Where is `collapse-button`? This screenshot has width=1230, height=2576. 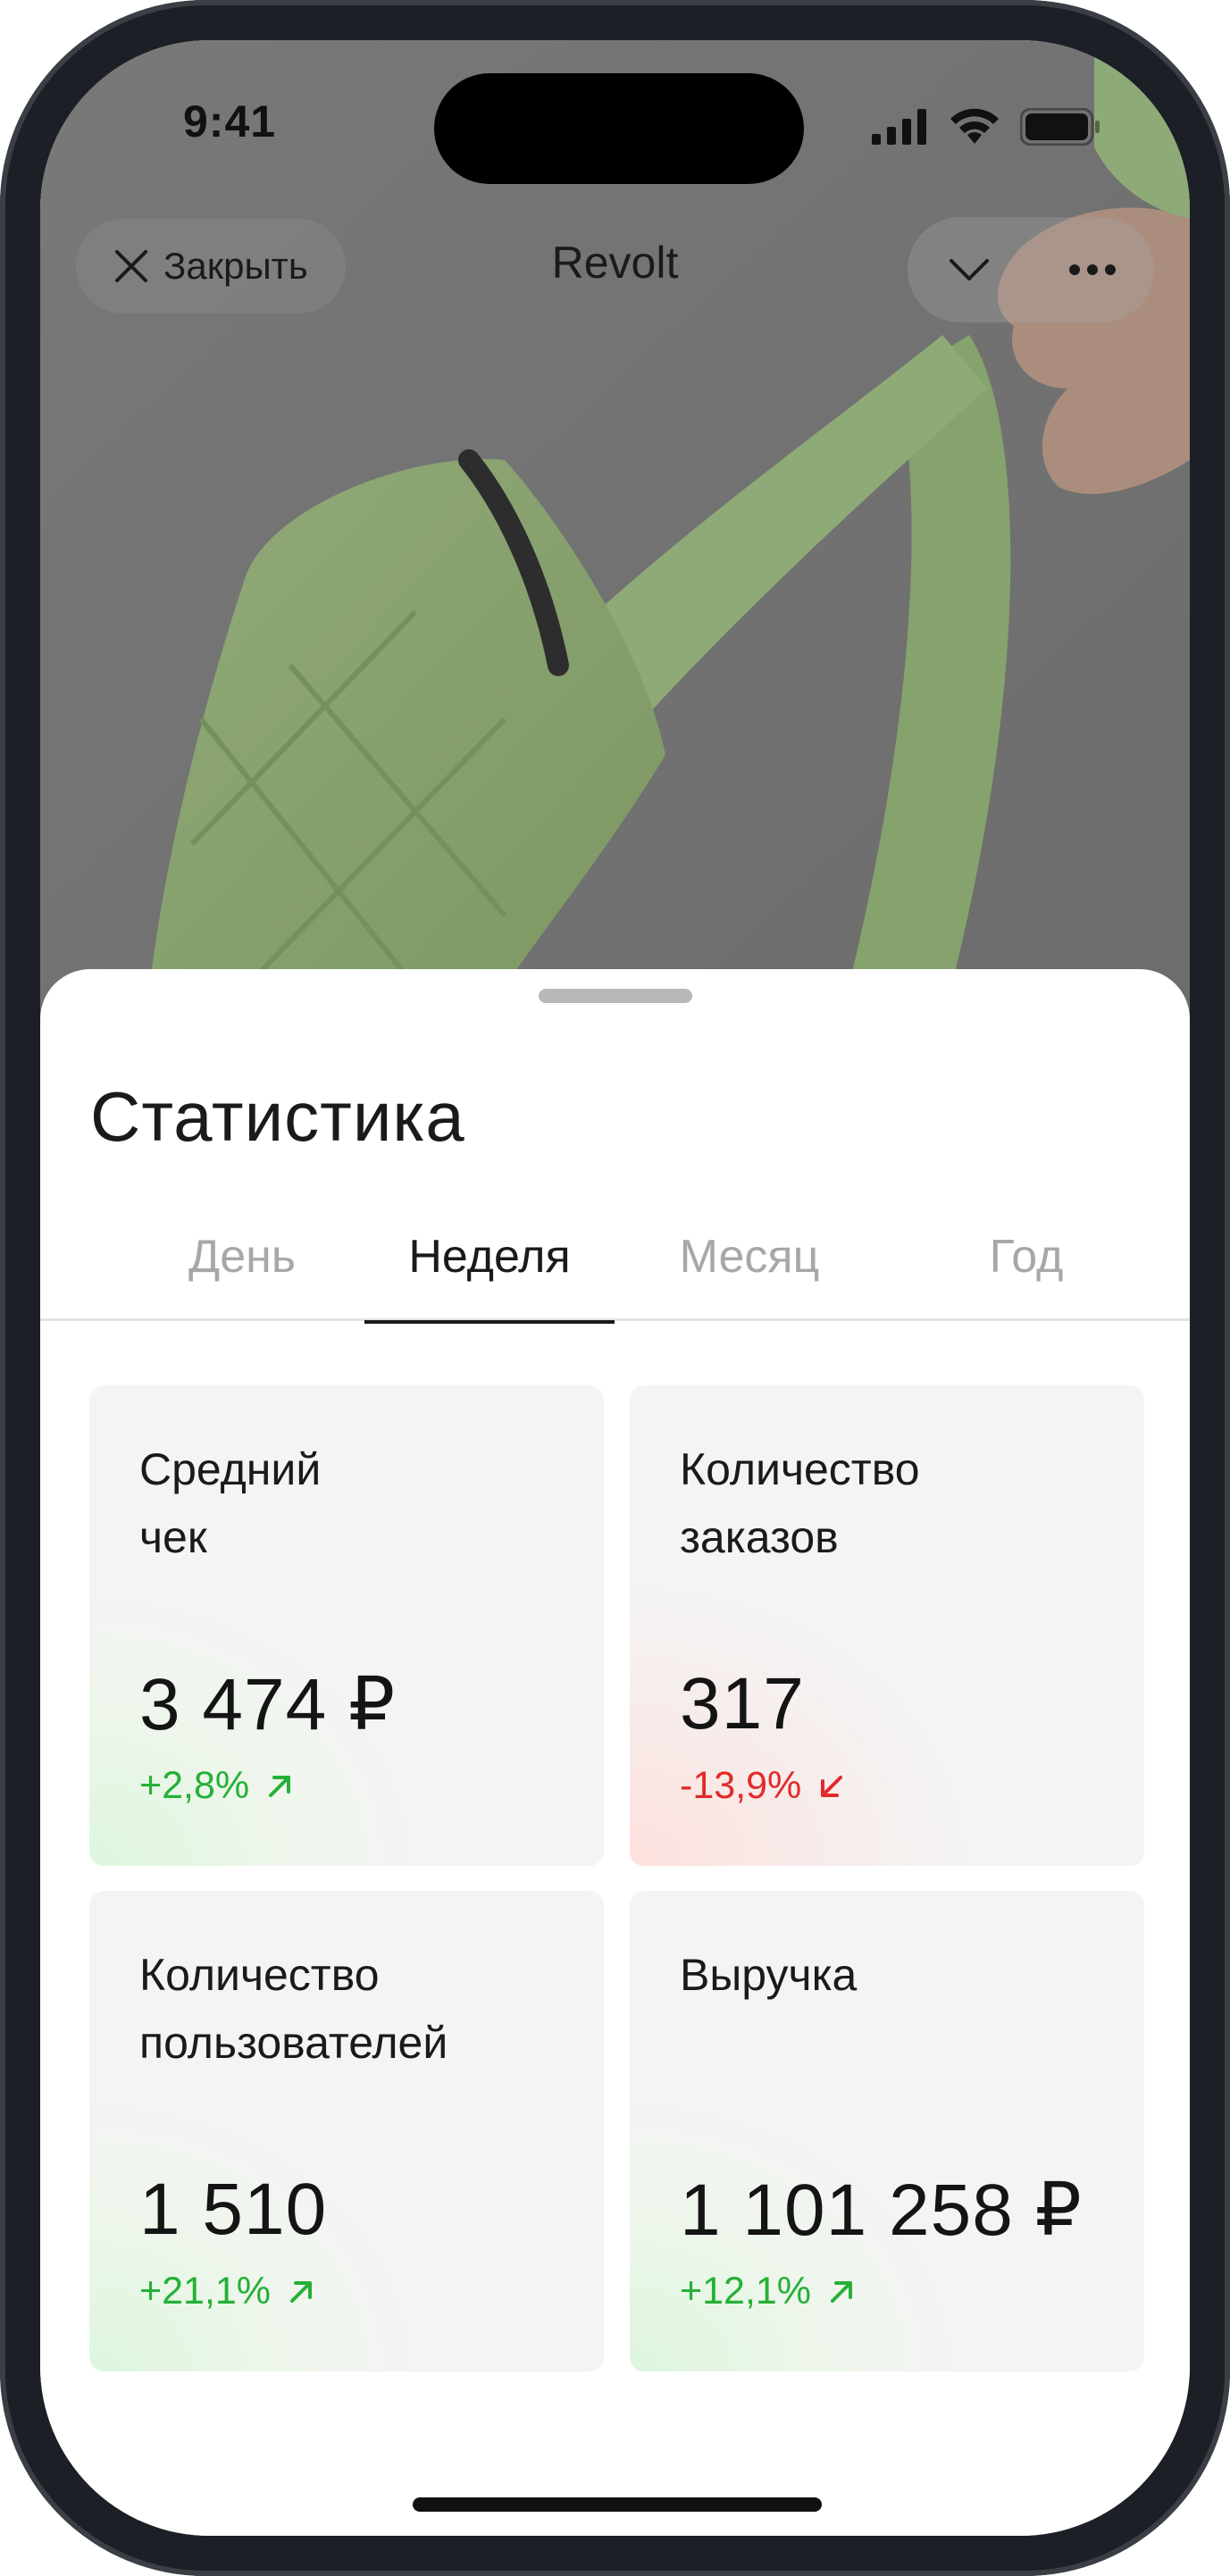
collapse-button is located at coordinates (970, 270).